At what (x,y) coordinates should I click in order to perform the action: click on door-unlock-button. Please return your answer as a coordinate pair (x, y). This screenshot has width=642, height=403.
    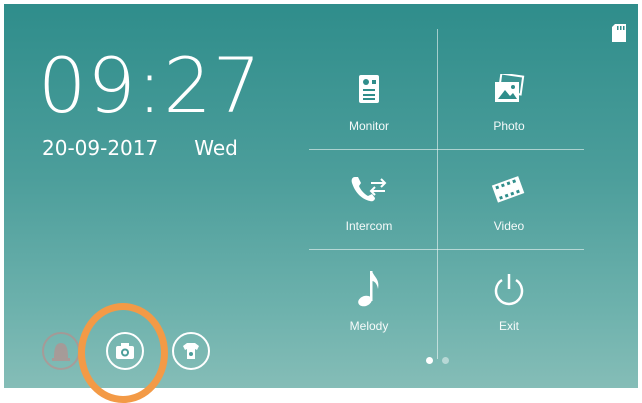
    Looking at the image, I should click on (191, 351).